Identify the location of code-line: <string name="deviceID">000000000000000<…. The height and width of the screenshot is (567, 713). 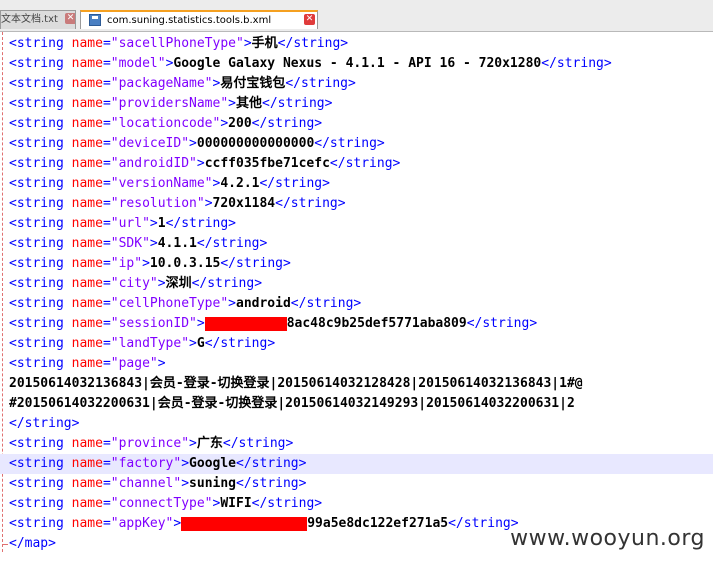
(361, 144).